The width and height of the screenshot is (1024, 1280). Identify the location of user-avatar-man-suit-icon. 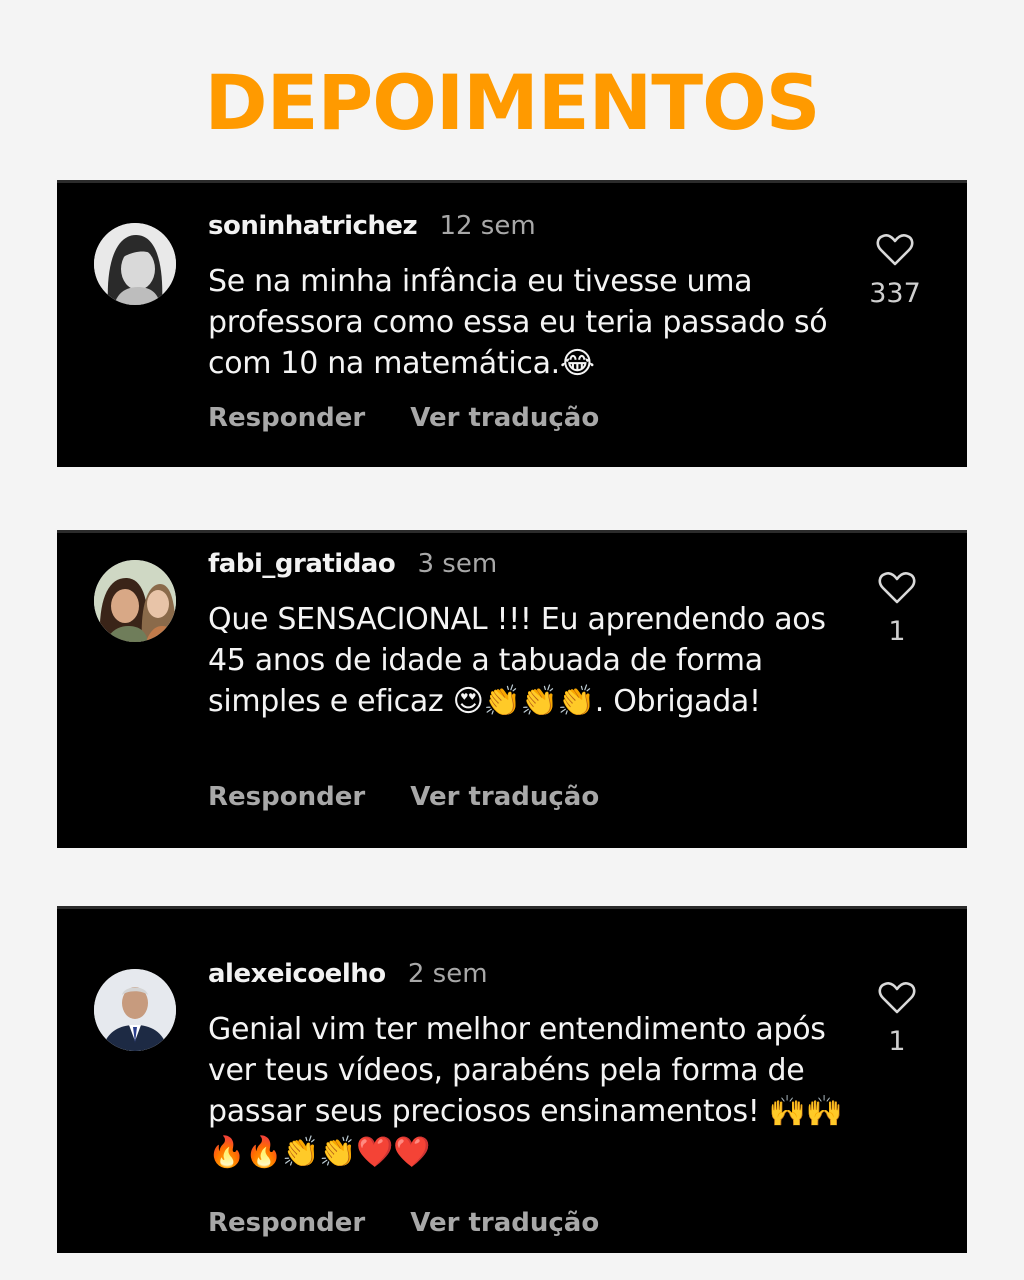
(135, 1010).